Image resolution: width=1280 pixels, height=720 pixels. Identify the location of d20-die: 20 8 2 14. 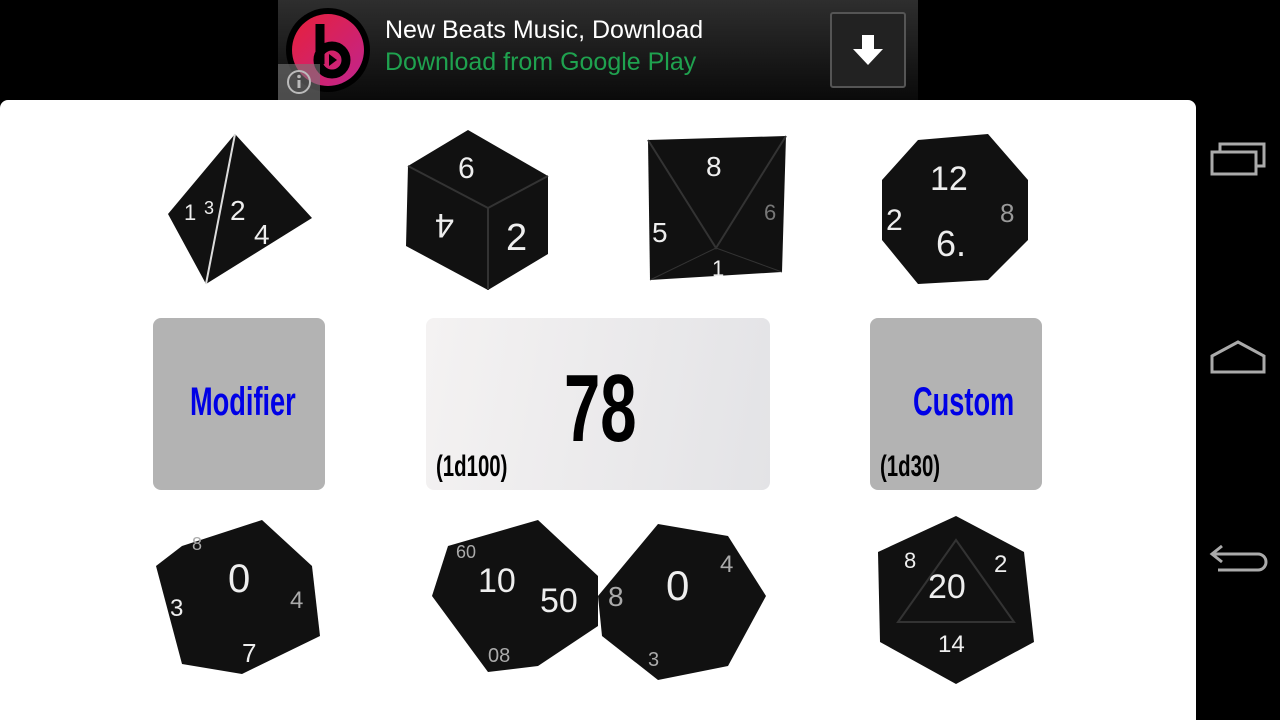
(956, 600).